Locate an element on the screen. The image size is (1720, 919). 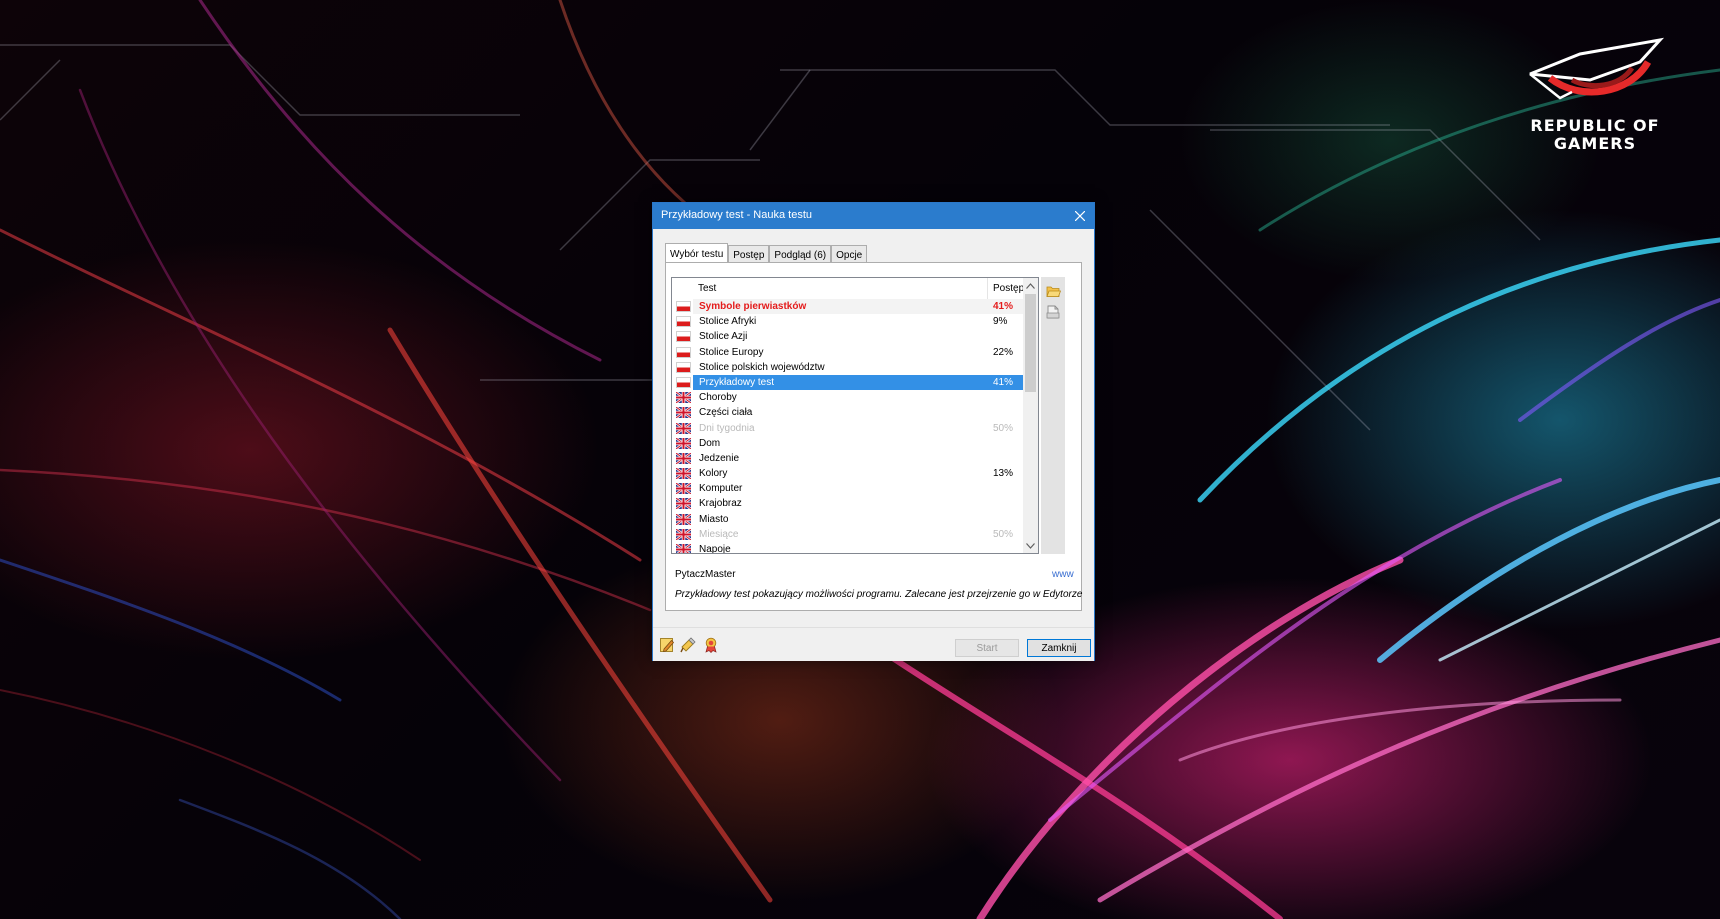
test-name: Stolice polskich województw is located at coordinates (762, 367).